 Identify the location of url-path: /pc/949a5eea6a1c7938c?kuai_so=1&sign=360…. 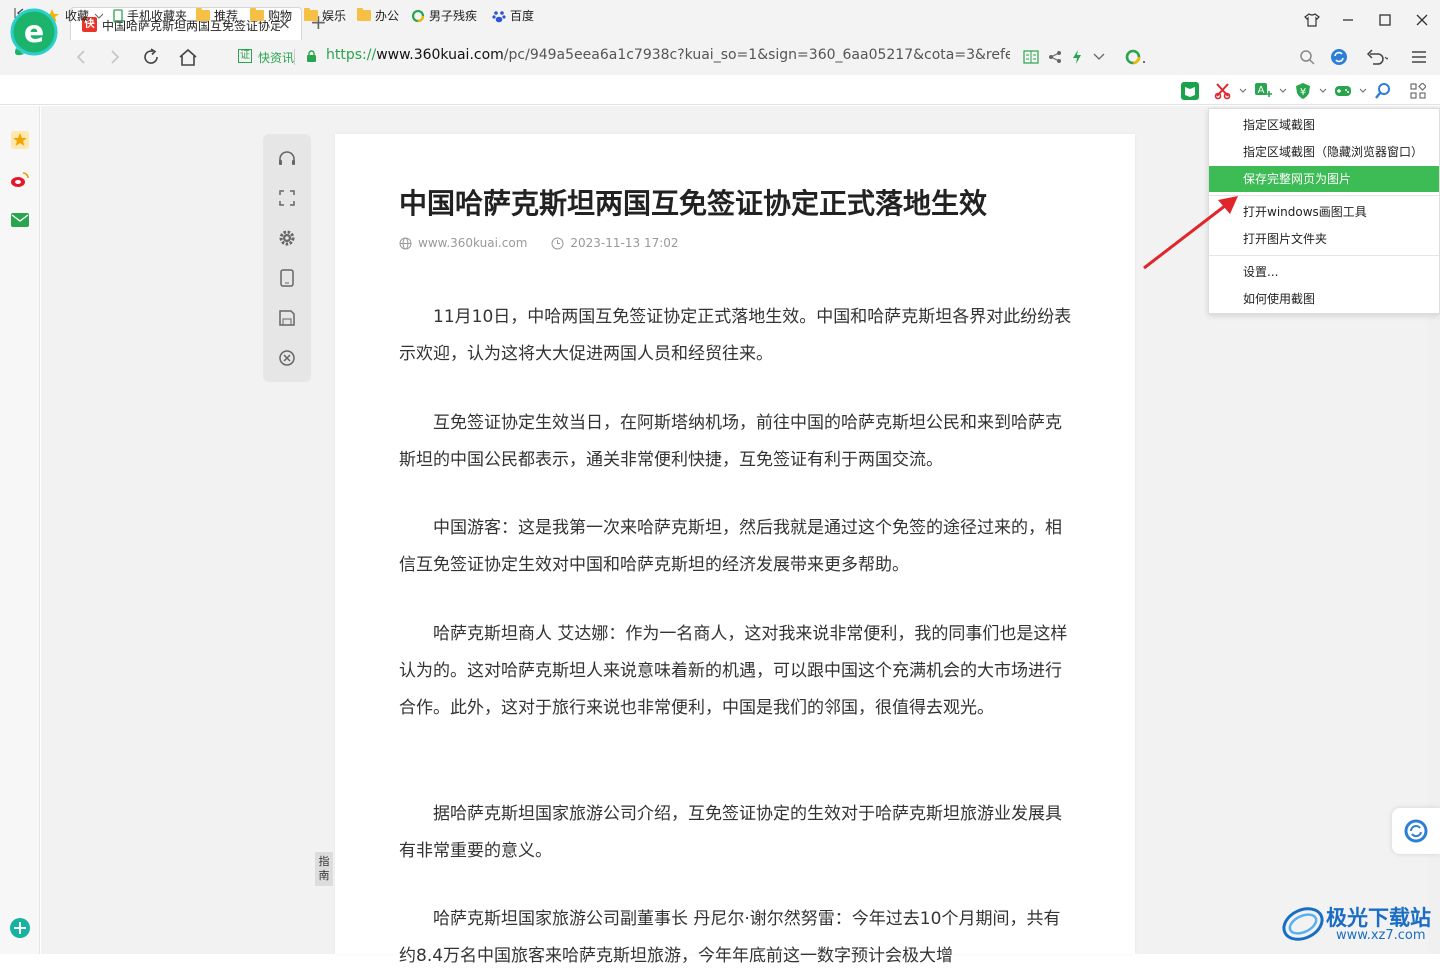
(756, 55).